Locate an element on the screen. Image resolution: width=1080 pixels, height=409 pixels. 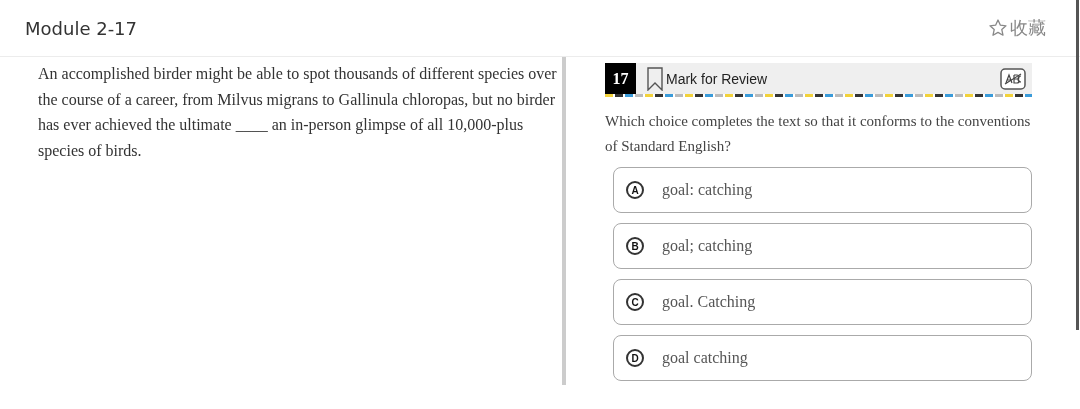
choice-text: goal catching is located at coordinates (705, 358).